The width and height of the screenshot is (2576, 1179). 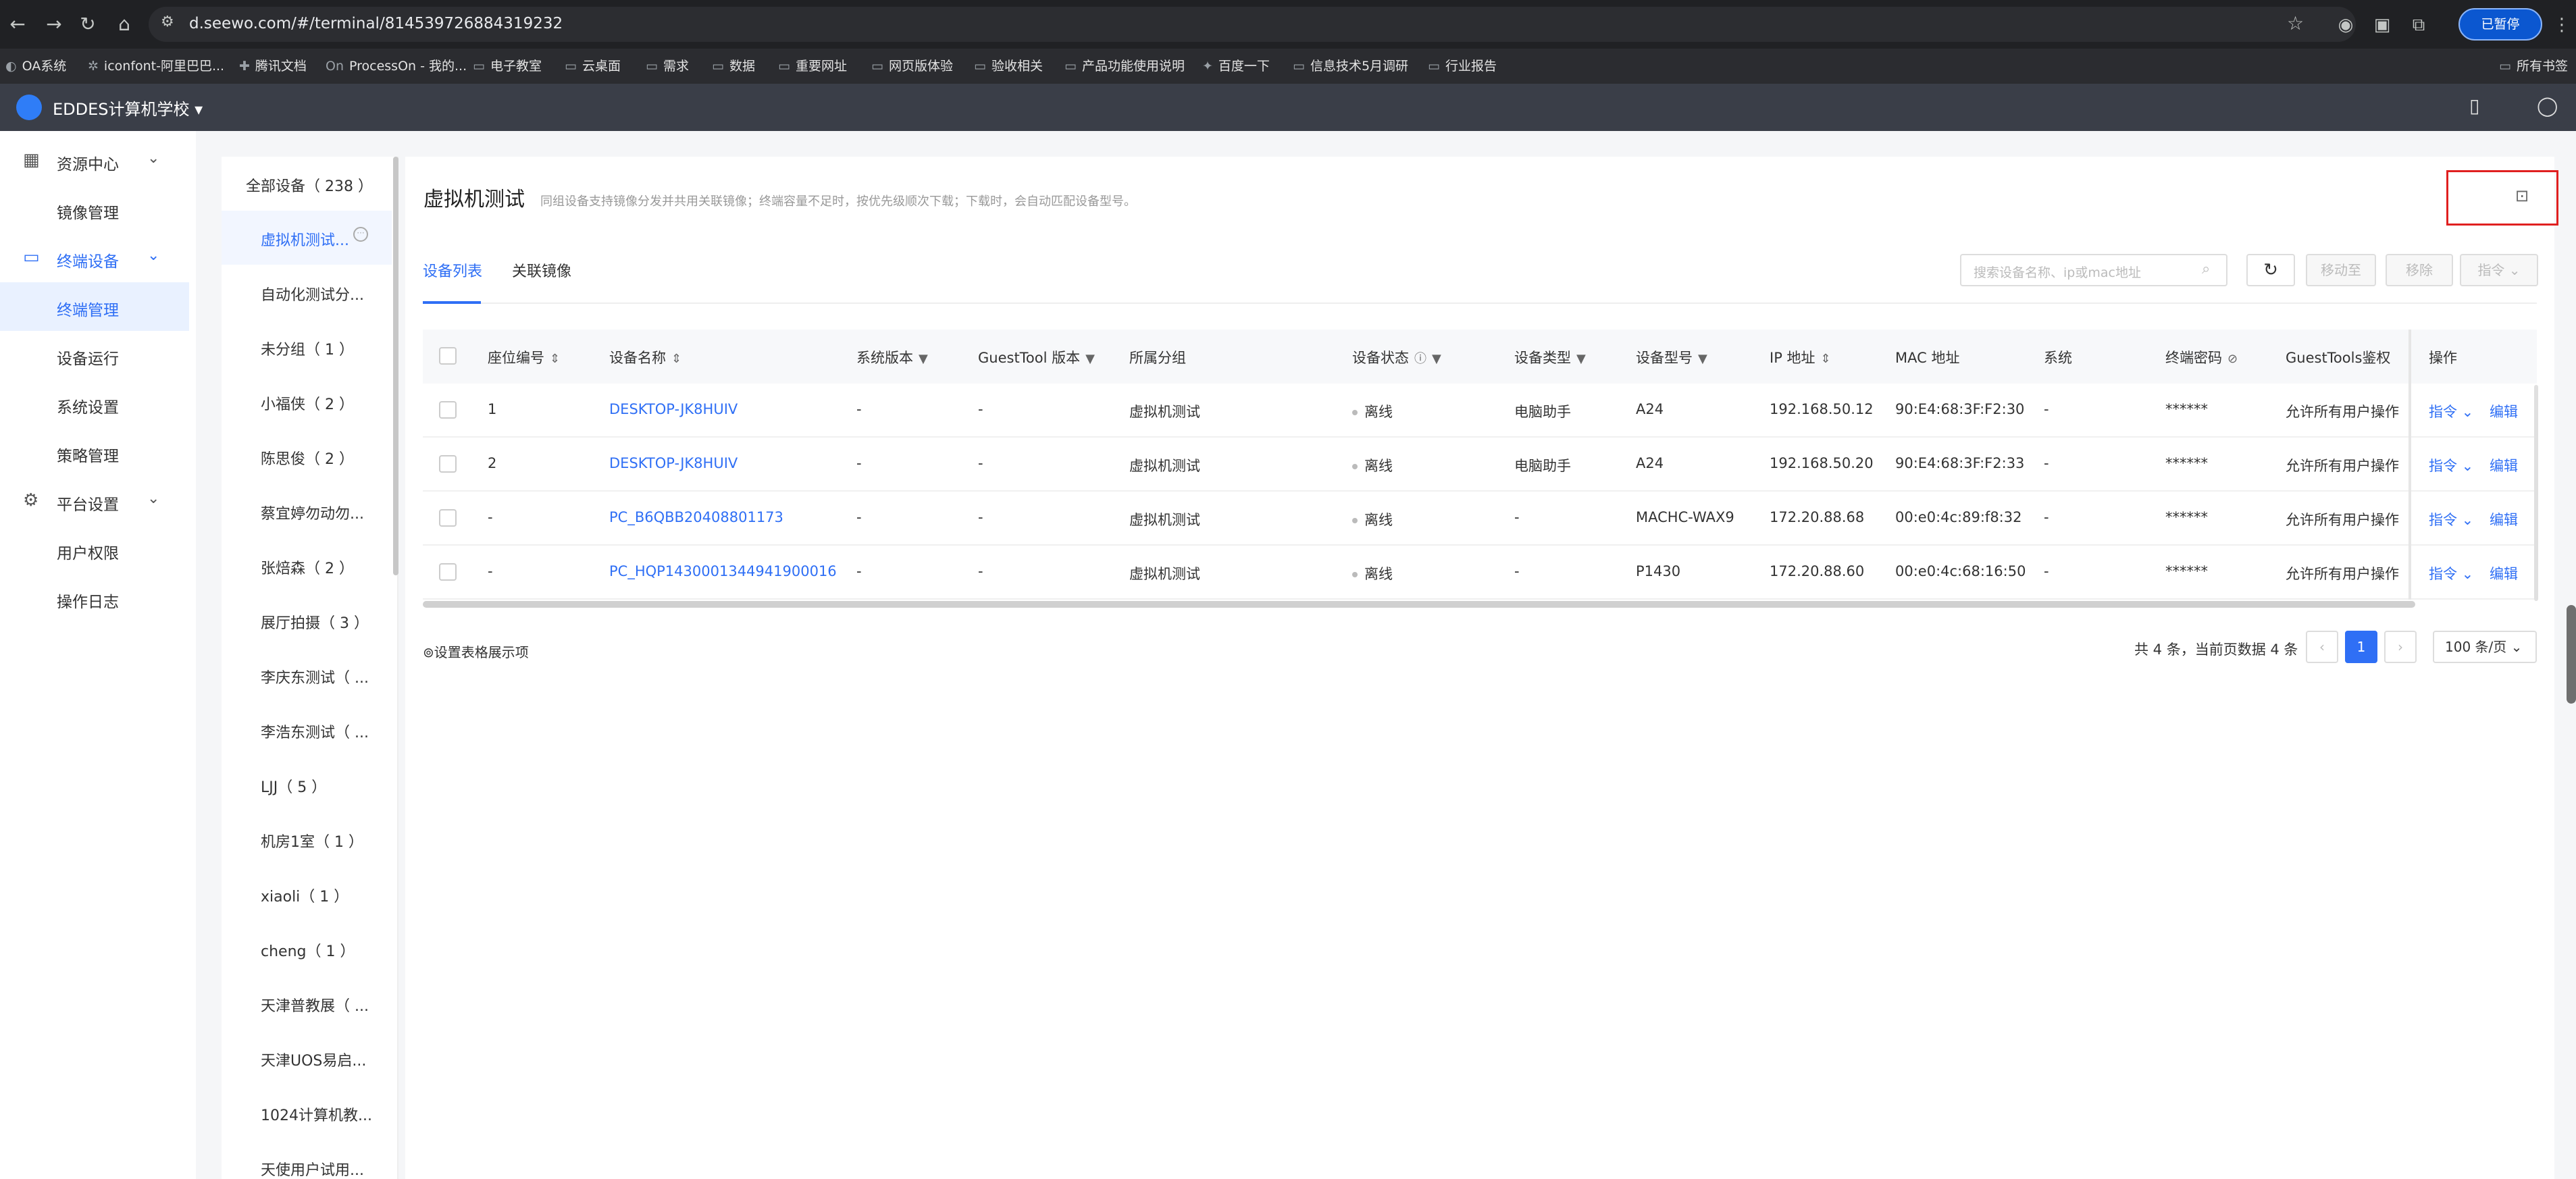 I want to click on screen-icon: ⊡, so click(x=2522, y=196).